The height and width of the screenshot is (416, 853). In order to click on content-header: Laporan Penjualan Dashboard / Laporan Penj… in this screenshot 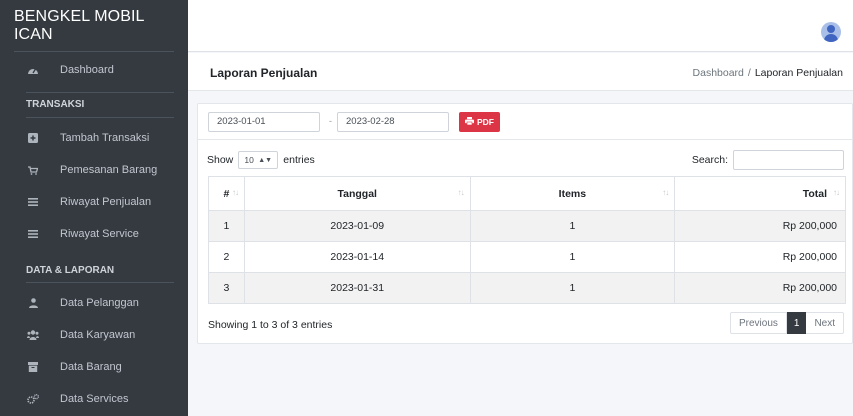, I will do `click(520, 72)`.